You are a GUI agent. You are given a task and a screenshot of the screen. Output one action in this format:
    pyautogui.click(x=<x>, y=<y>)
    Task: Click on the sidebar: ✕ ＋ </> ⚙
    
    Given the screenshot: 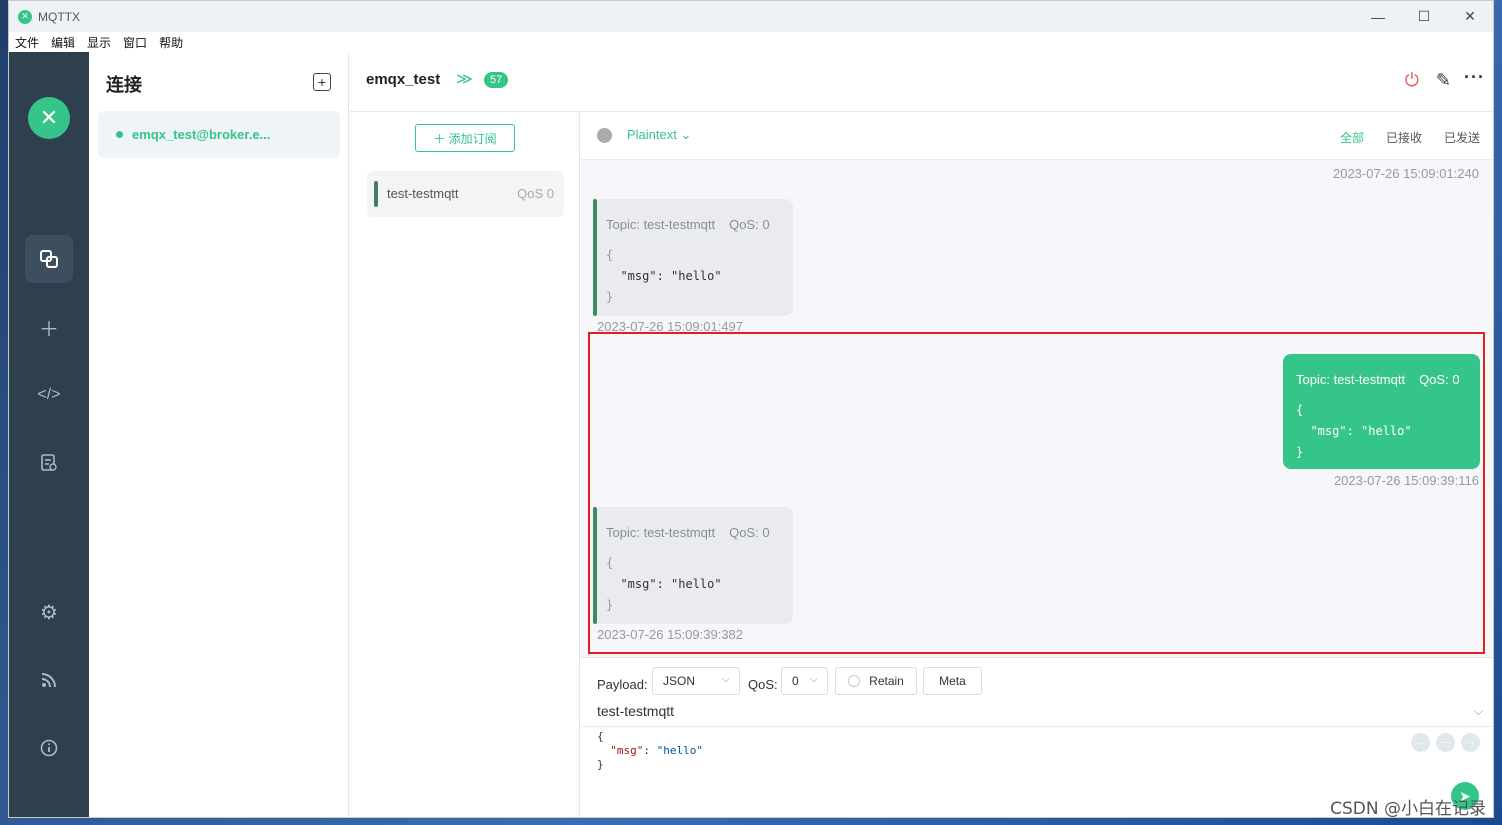 What is the action you would take?
    pyautogui.click(x=49, y=434)
    